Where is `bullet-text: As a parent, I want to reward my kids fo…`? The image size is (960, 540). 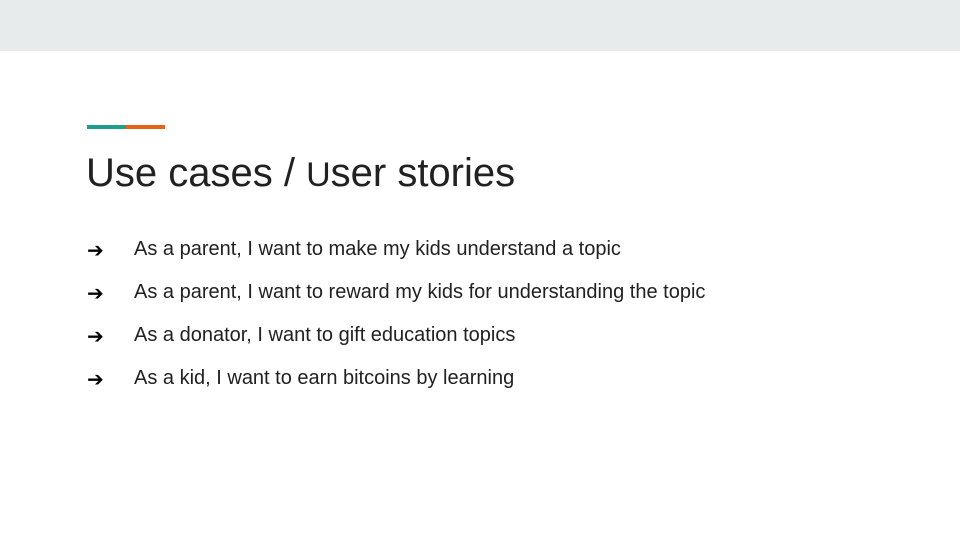 bullet-text: As a parent, I want to reward my kids fo… is located at coordinates (420, 292).